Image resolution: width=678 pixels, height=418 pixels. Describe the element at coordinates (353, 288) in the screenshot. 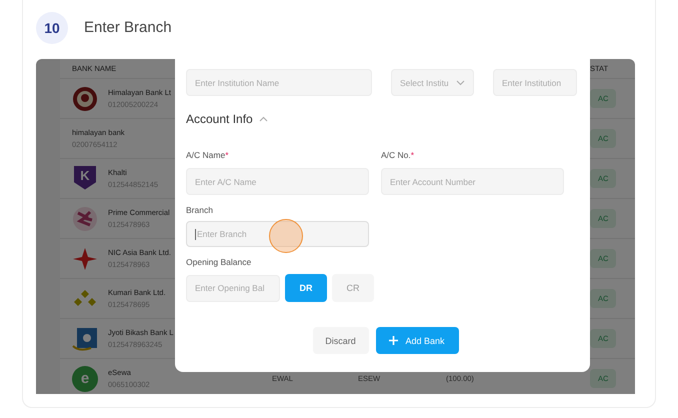

I see `balance-type-toggle: CR` at that location.